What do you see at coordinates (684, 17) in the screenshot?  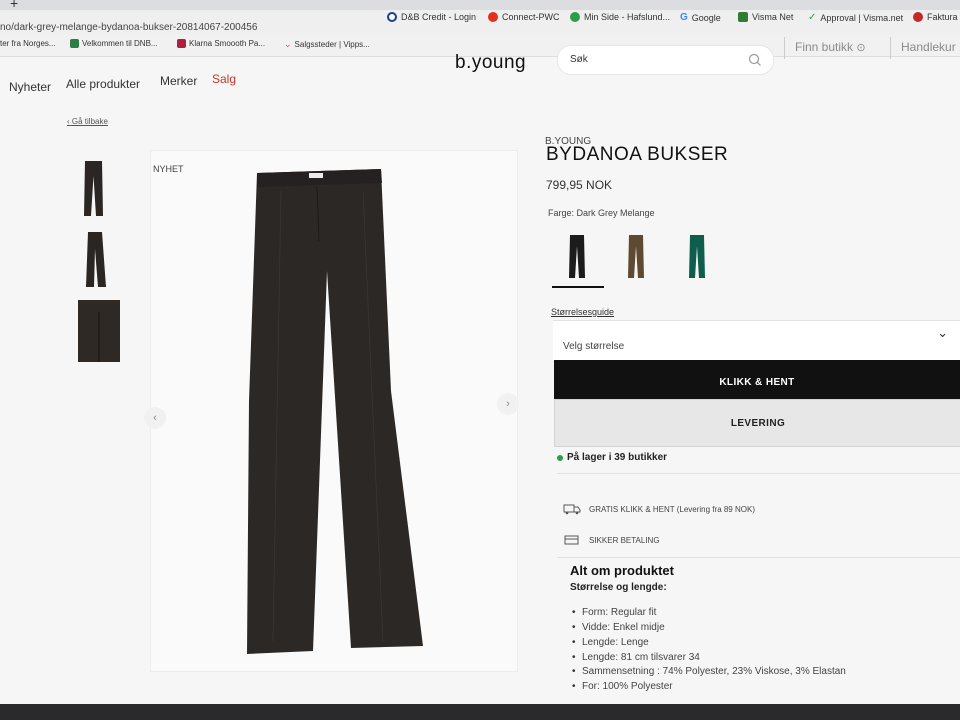 I see `google-icon: G` at bounding box center [684, 17].